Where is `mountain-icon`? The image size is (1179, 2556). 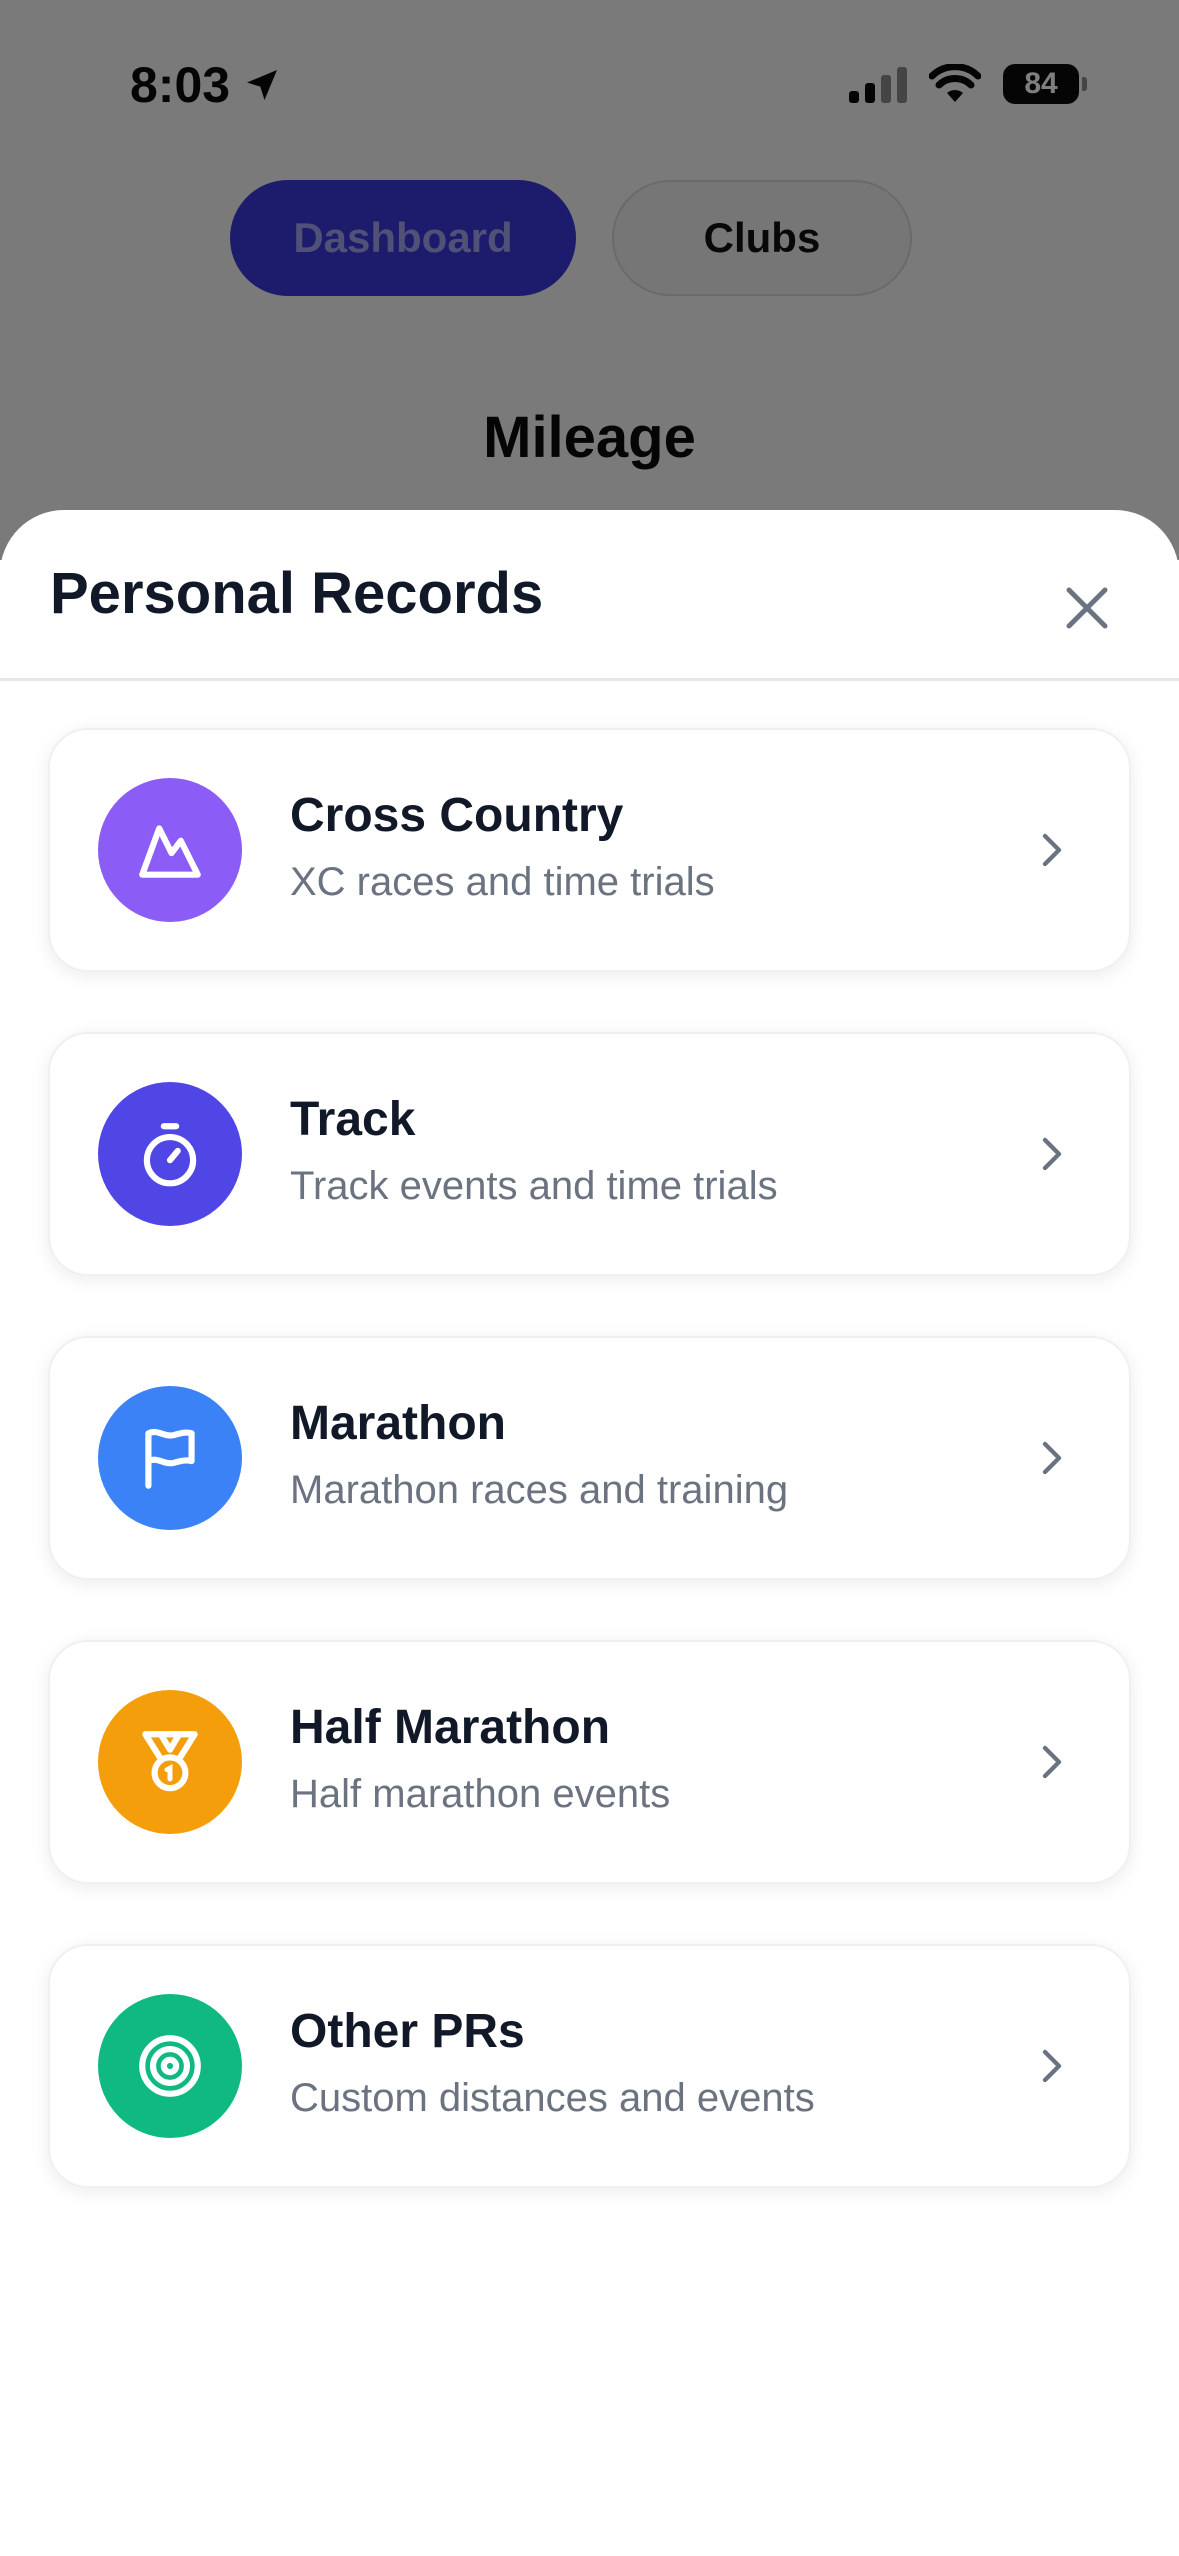 mountain-icon is located at coordinates (170, 851).